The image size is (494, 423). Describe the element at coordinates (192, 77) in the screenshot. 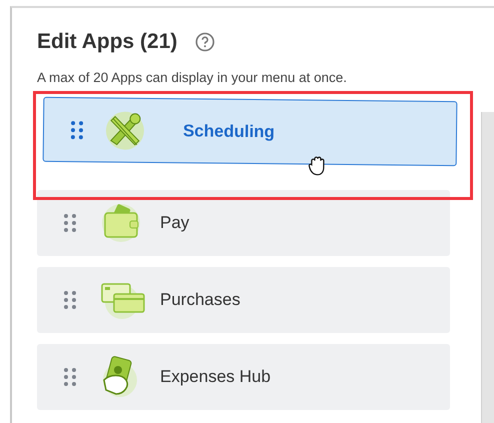

I see `subtitle: A max of 20 Apps can display in your menu at once.` at that location.